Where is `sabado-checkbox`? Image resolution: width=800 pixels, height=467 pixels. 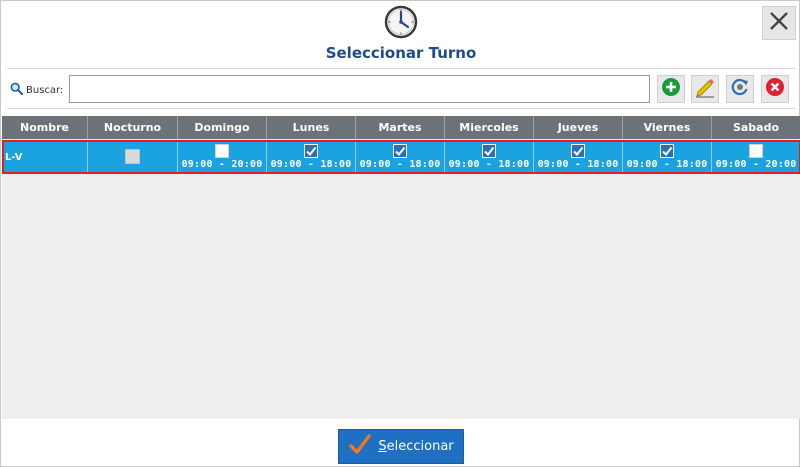 sabado-checkbox is located at coordinates (756, 150).